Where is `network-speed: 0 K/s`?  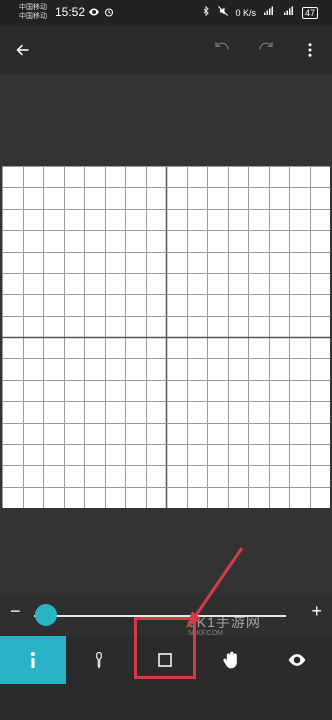 network-speed: 0 K/s is located at coordinates (245, 13).